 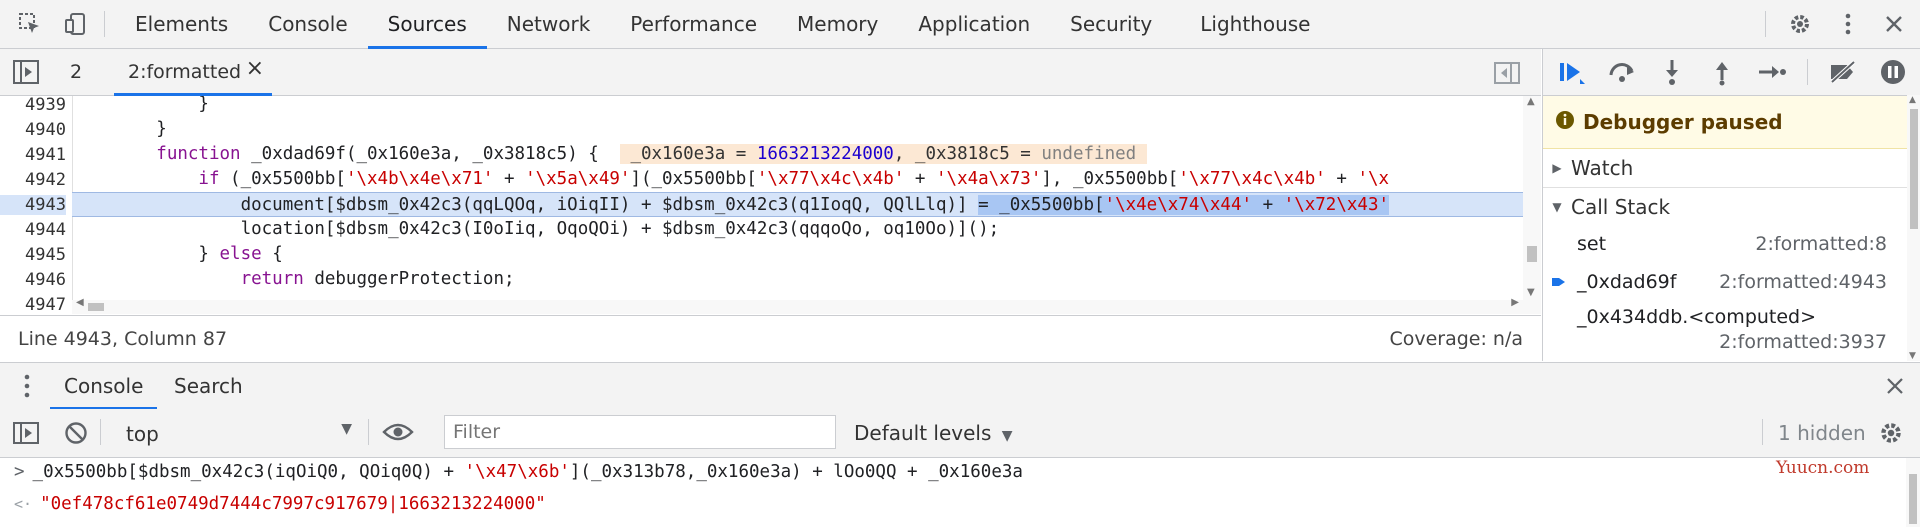 I want to click on file-tabs-bar: 2 2:formatted ×, so click(x=770, y=72).